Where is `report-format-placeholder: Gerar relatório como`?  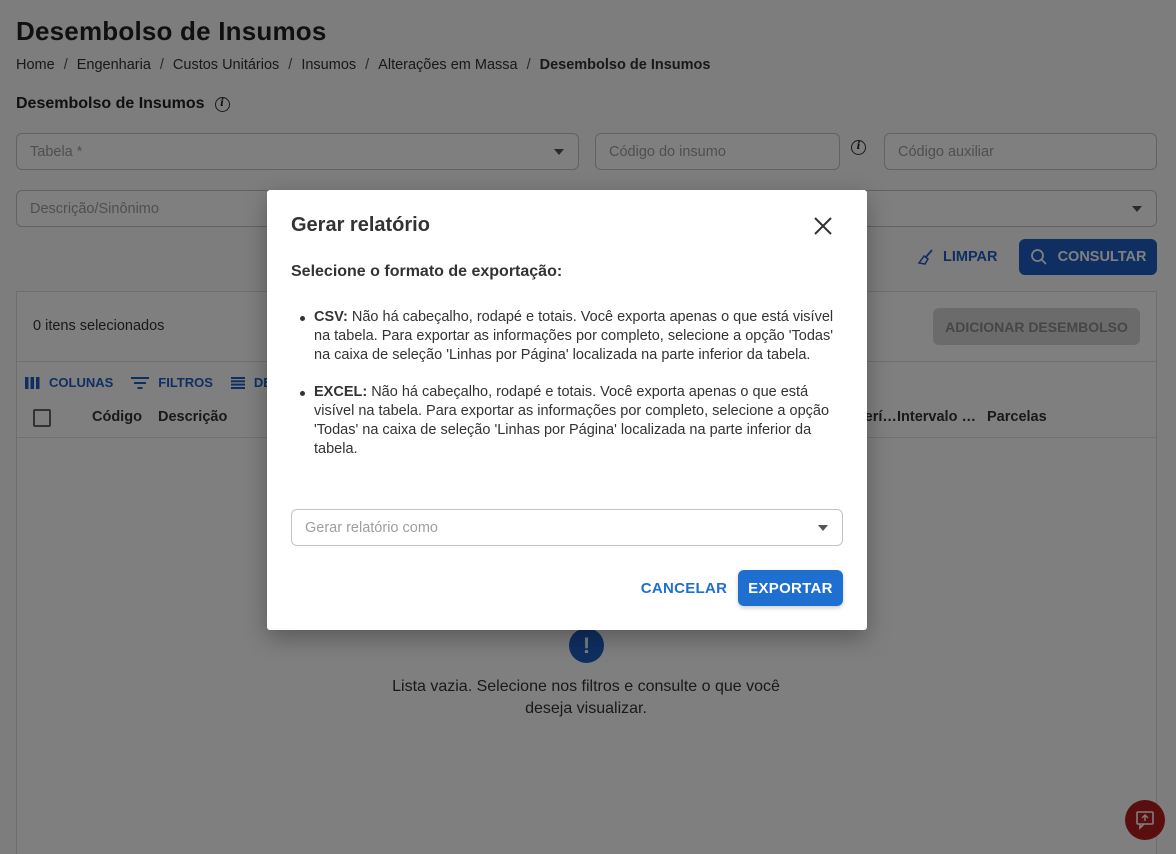 report-format-placeholder: Gerar relatório como is located at coordinates (371, 527).